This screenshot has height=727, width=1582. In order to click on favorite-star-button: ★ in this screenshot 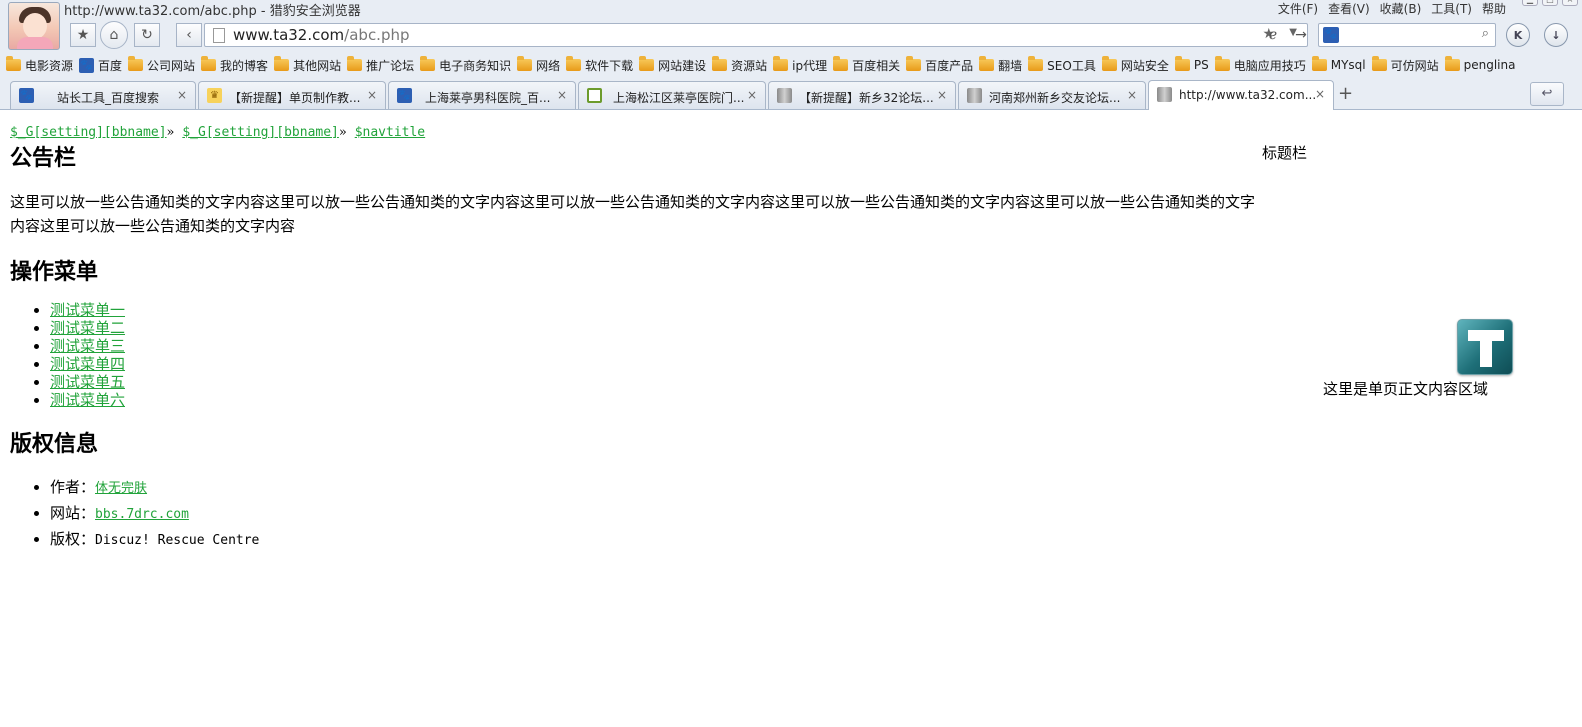, I will do `click(83, 35)`.